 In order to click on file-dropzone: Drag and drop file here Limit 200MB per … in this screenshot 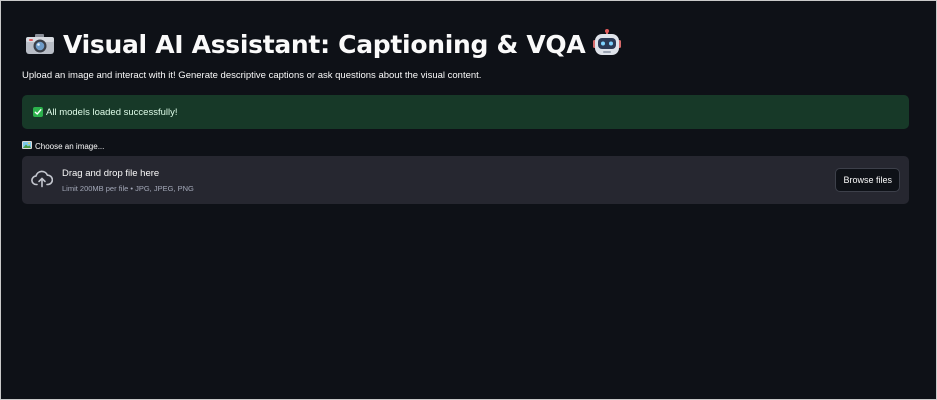, I will do `click(465, 180)`.